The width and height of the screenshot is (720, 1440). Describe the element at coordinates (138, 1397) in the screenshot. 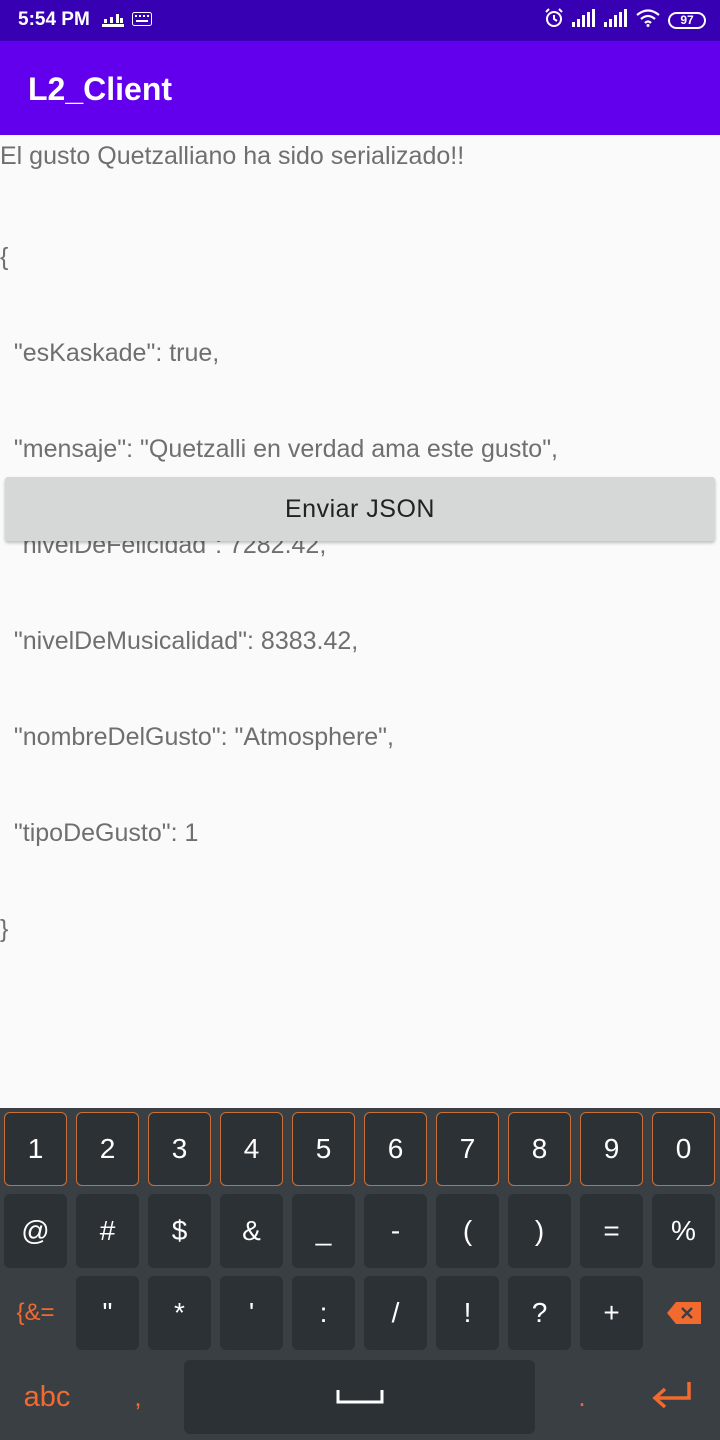

I see `comma-key: ,` at that location.